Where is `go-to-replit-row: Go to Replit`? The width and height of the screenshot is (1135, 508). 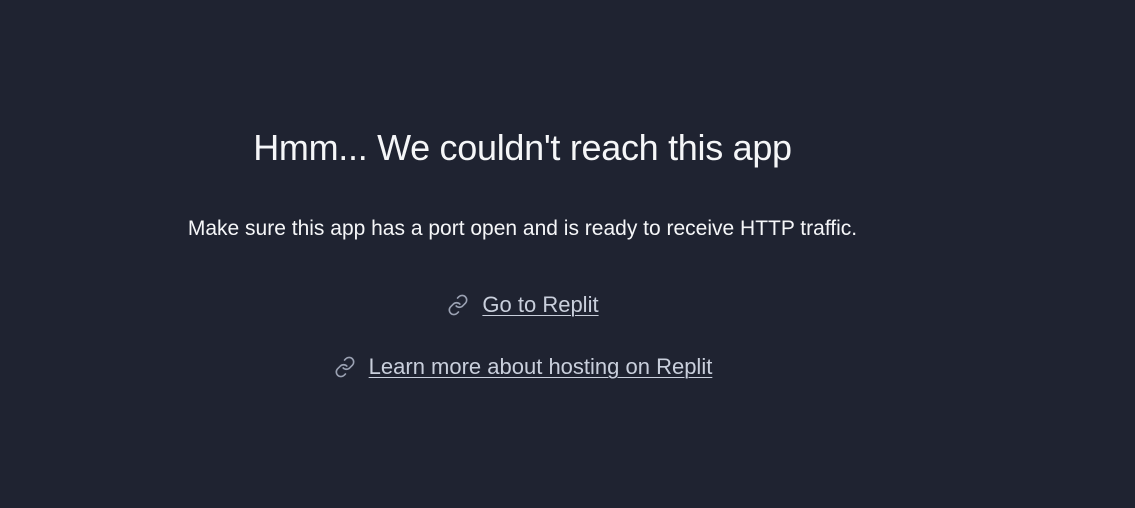
go-to-replit-row: Go to Replit is located at coordinates (522, 305).